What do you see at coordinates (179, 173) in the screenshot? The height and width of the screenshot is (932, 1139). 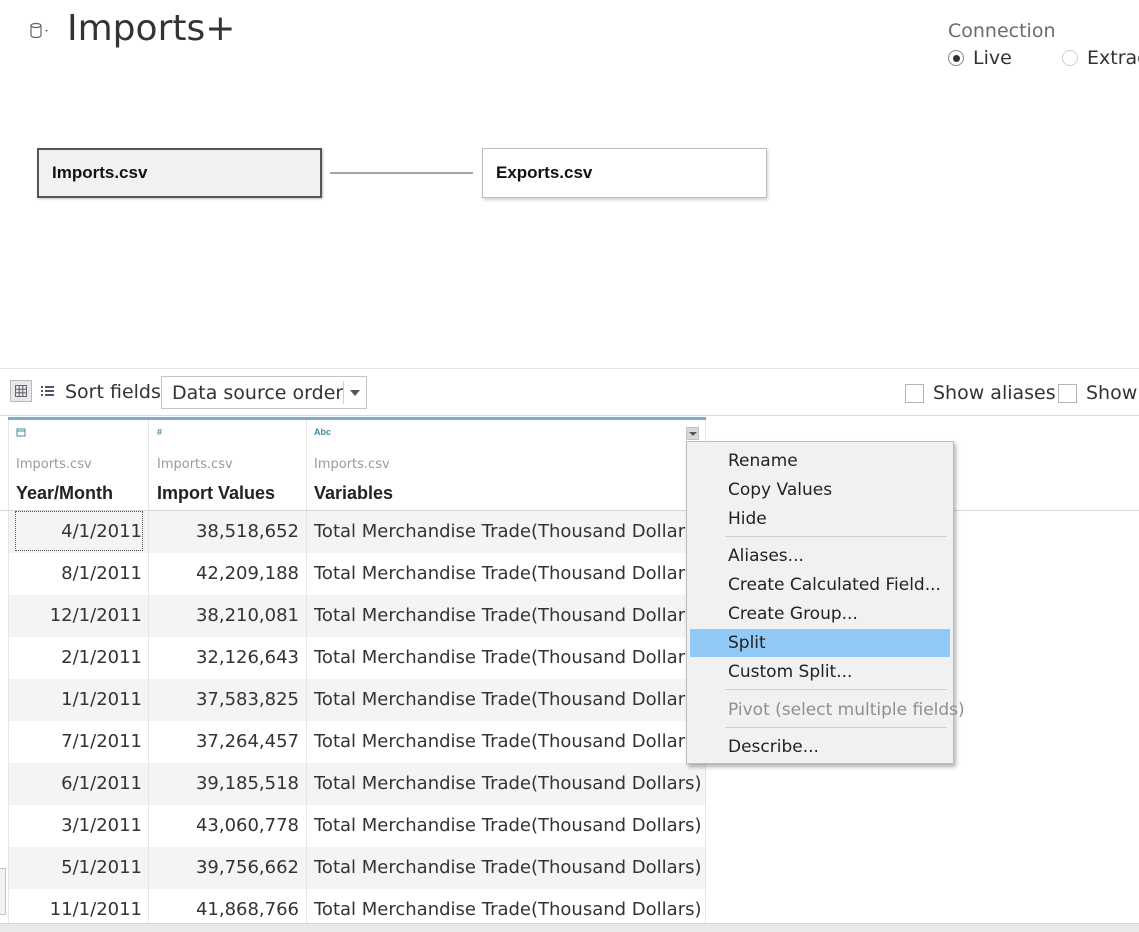 I see `imports-table-box: Imports.csv` at bounding box center [179, 173].